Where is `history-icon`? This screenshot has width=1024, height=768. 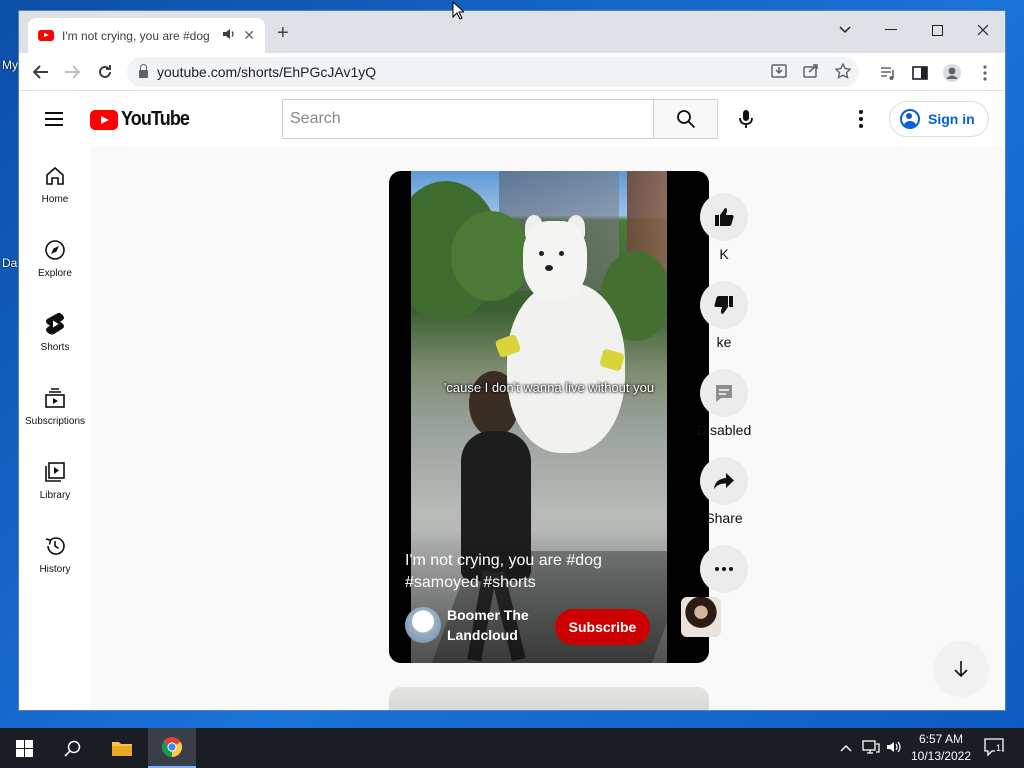 history-icon is located at coordinates (55, 546).